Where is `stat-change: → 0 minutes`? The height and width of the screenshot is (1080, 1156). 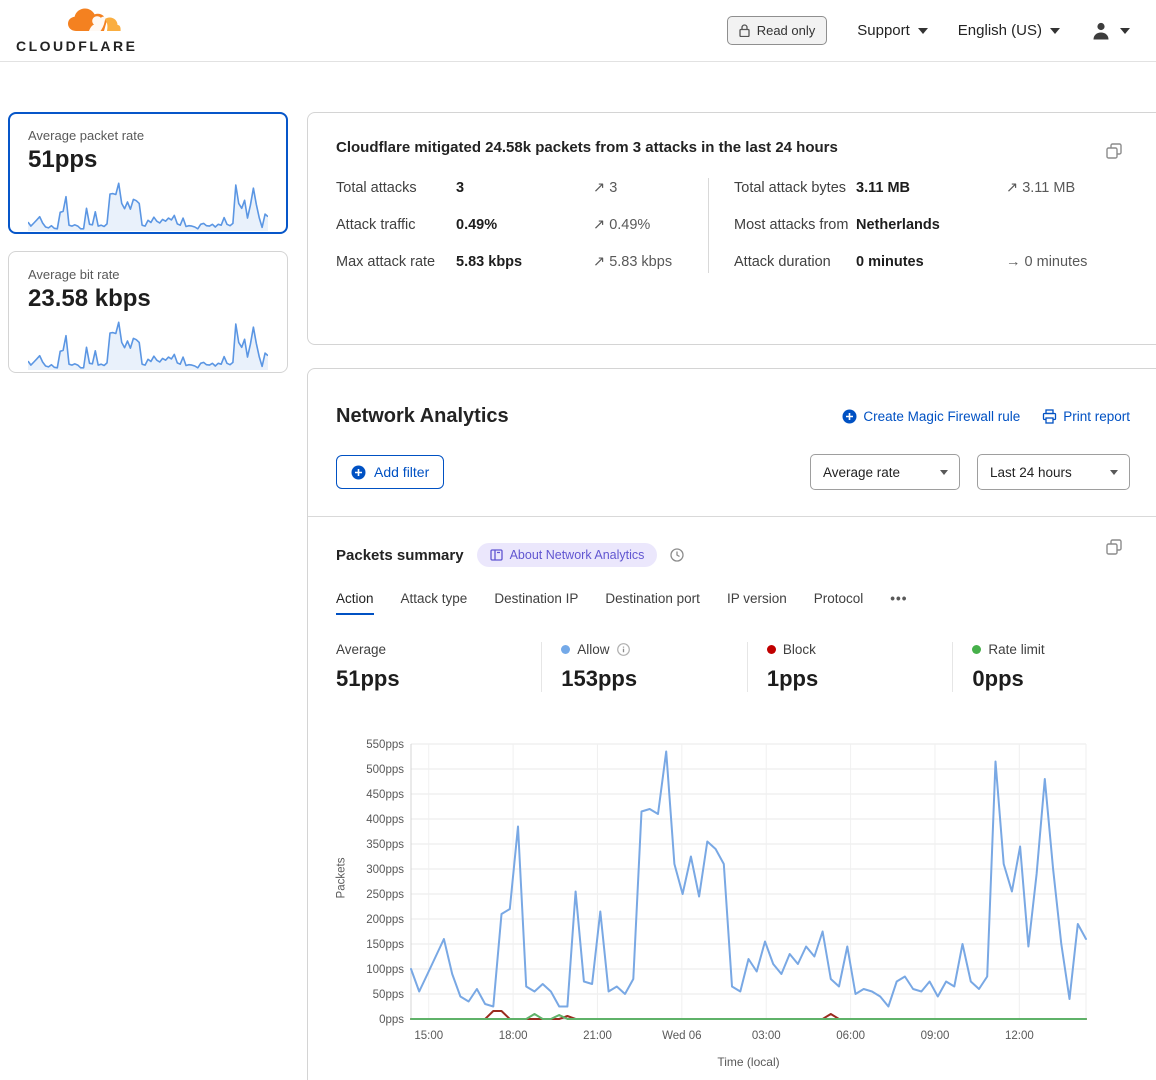
stat-change: → 0 minutes is located at coordinates (1047, 261).